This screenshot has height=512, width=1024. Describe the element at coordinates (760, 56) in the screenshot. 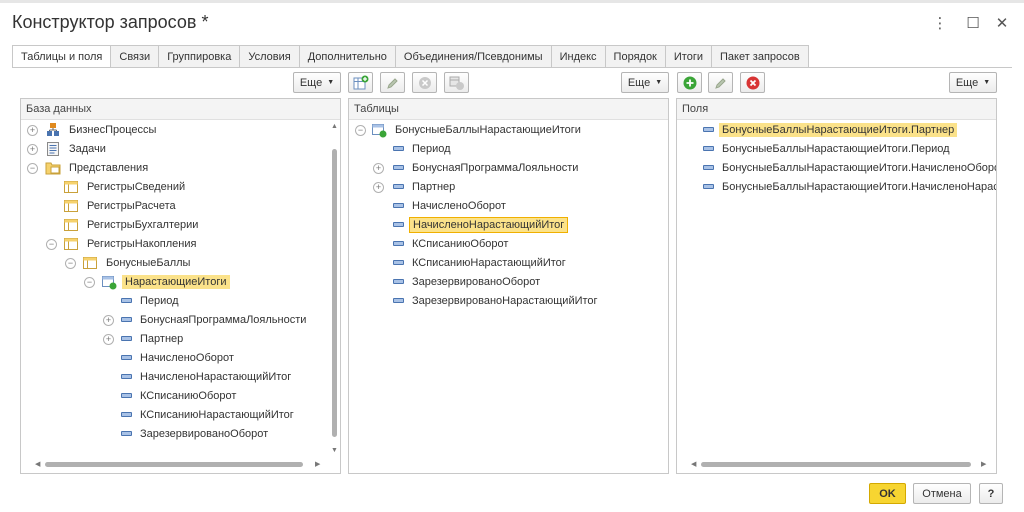

I see `tab-query-batch: Пакет запросов` at that location.